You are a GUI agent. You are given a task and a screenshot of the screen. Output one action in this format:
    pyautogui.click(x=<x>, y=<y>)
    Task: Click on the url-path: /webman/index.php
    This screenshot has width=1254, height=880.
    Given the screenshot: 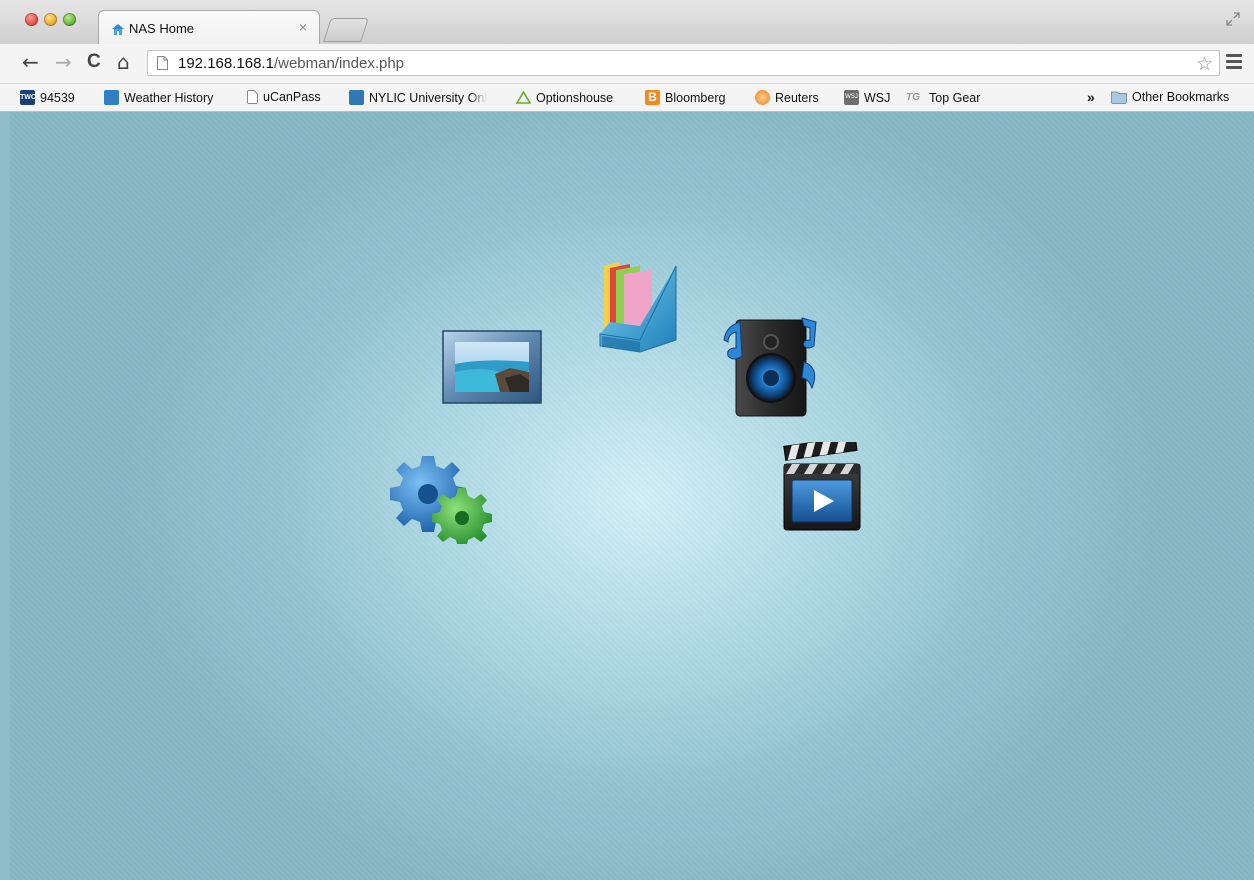 What is the action you would take?
    pyautogui.click(x=339, y=63)
    